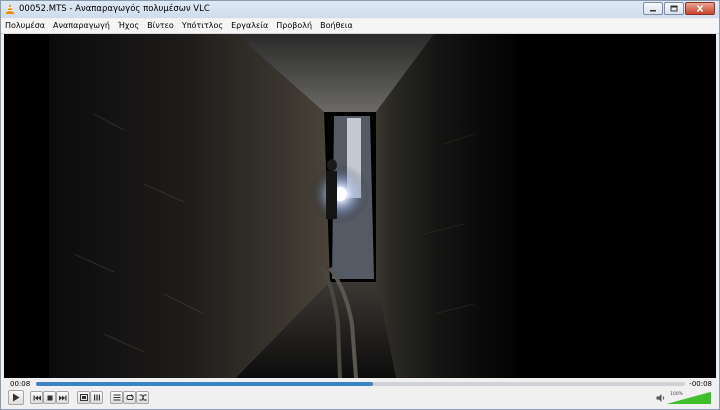  What do you see at coordinates (142, 397) in the screenshot?
I see `shuffle-icon` at bounding box center [142, 397].